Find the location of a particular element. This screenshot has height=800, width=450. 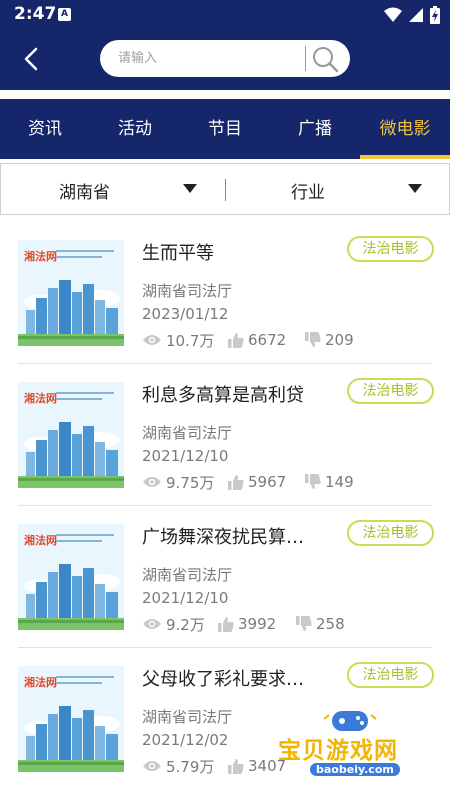

tab-events: 活动 is located at coordinates (135, 129).